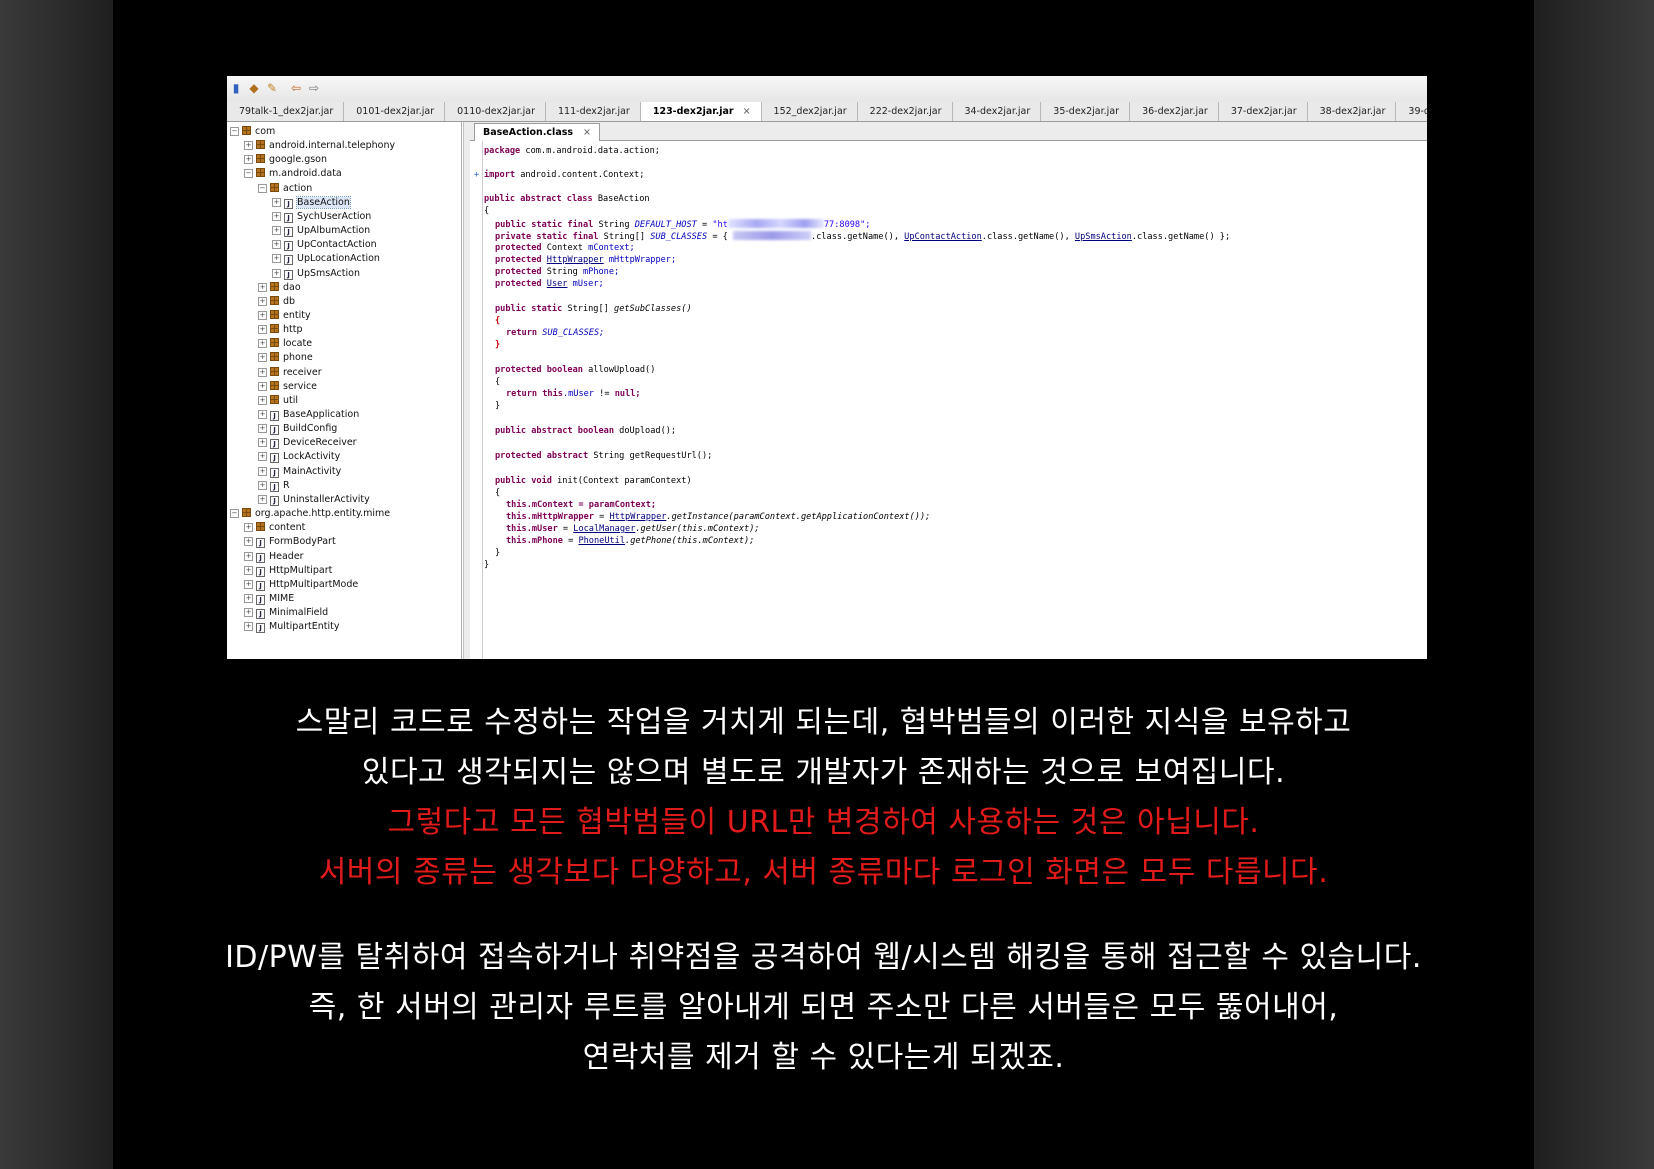 Image resolution: width=1654 pixels, height=1169 pixels. I want to click on file-tab: 35-dex2jar.jar, so click(1086, 111).